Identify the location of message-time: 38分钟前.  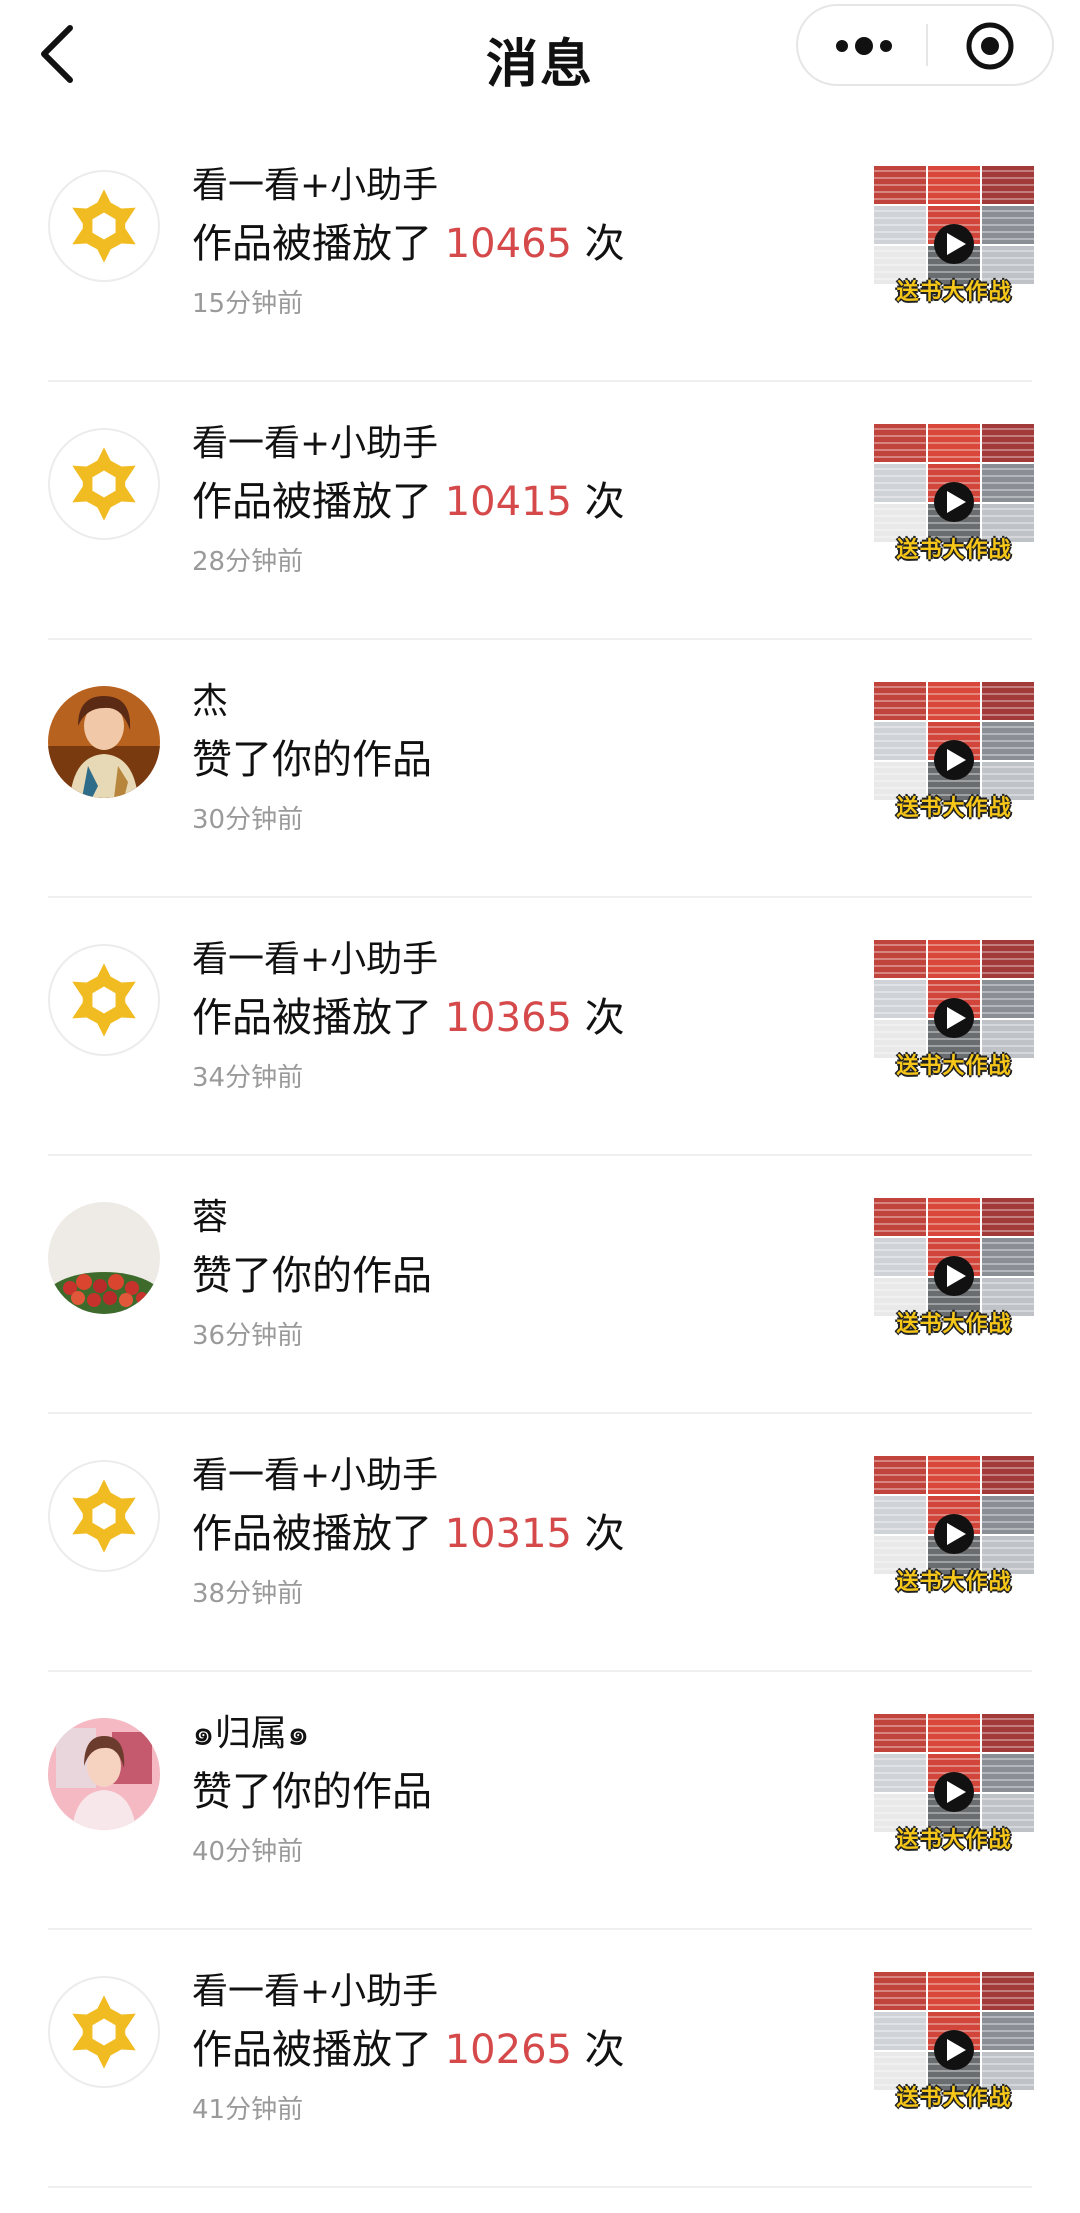
(248, 1594).